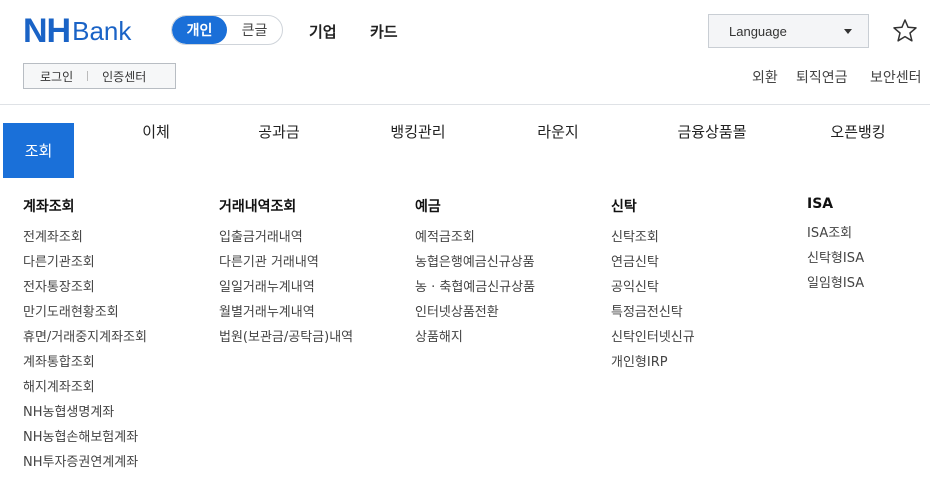  I want to click on nav-item-utility-bills: 공과금, so click(278, 131).